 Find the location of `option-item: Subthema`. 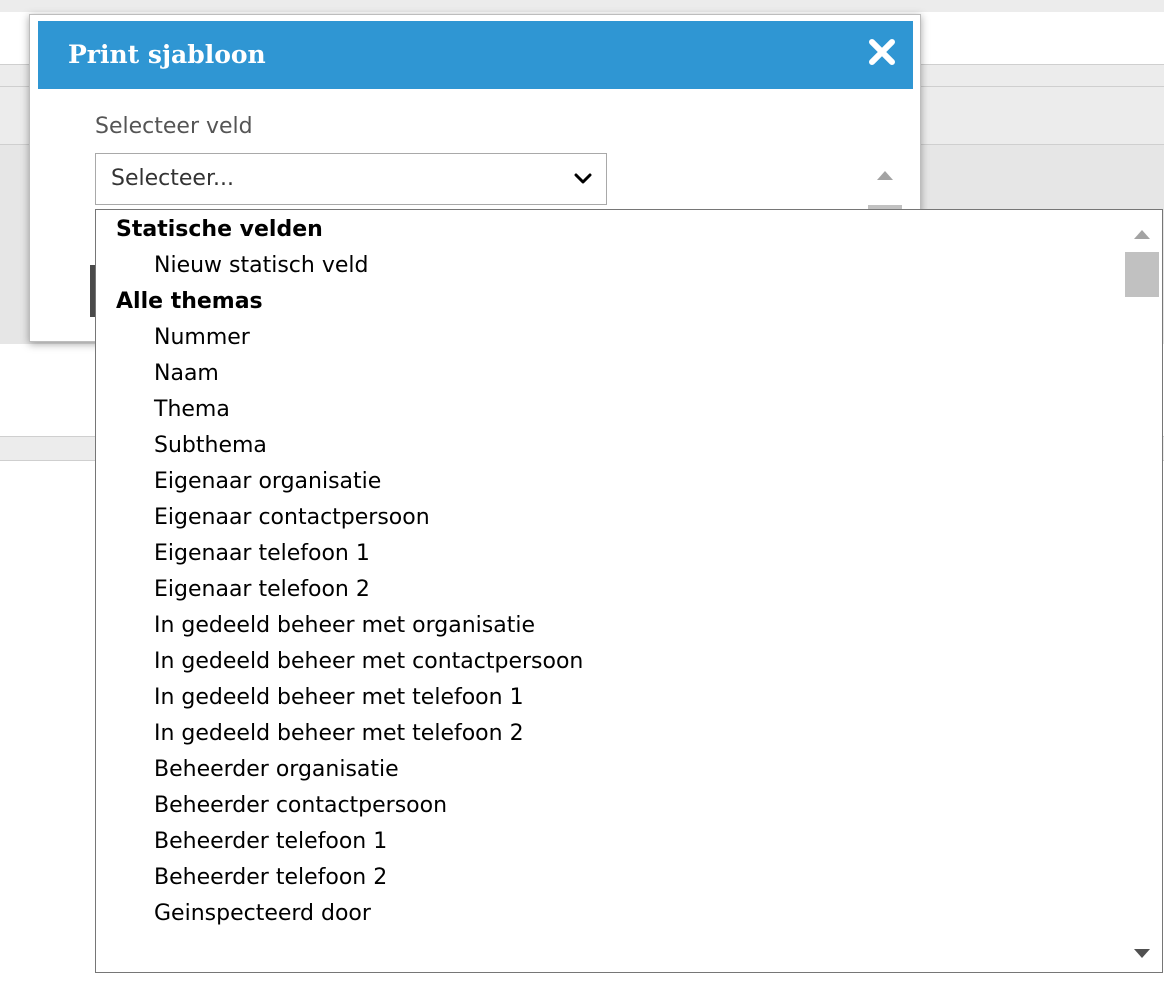

option-item: Subthema is located at coordinates (608, 446).